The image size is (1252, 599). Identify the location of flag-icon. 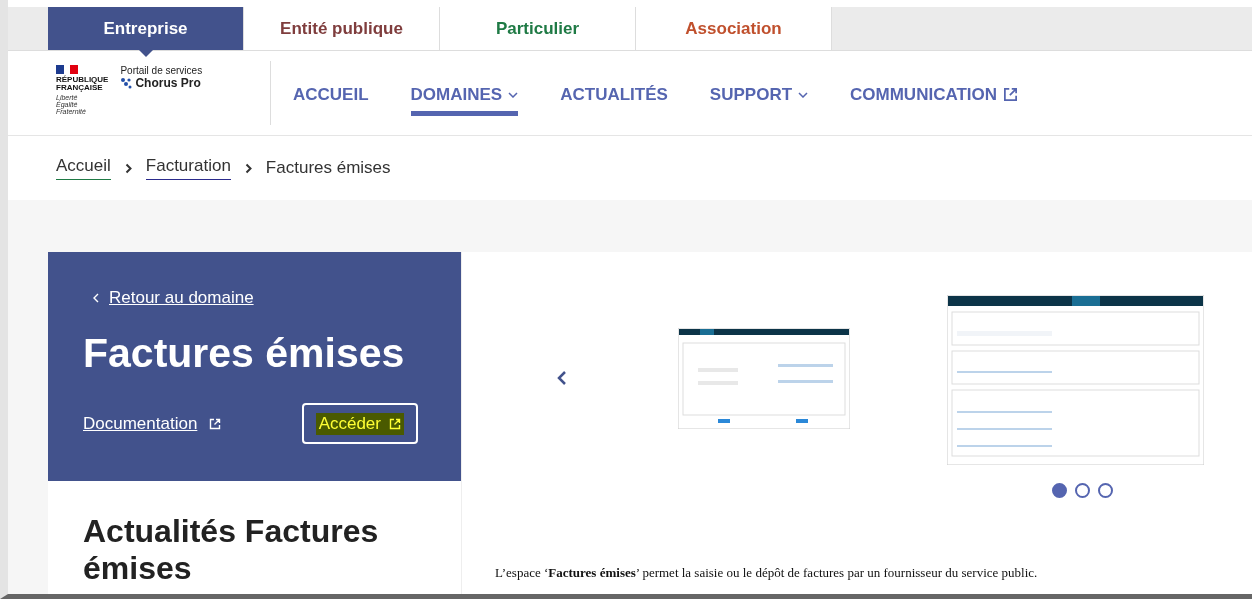
(67, 69).